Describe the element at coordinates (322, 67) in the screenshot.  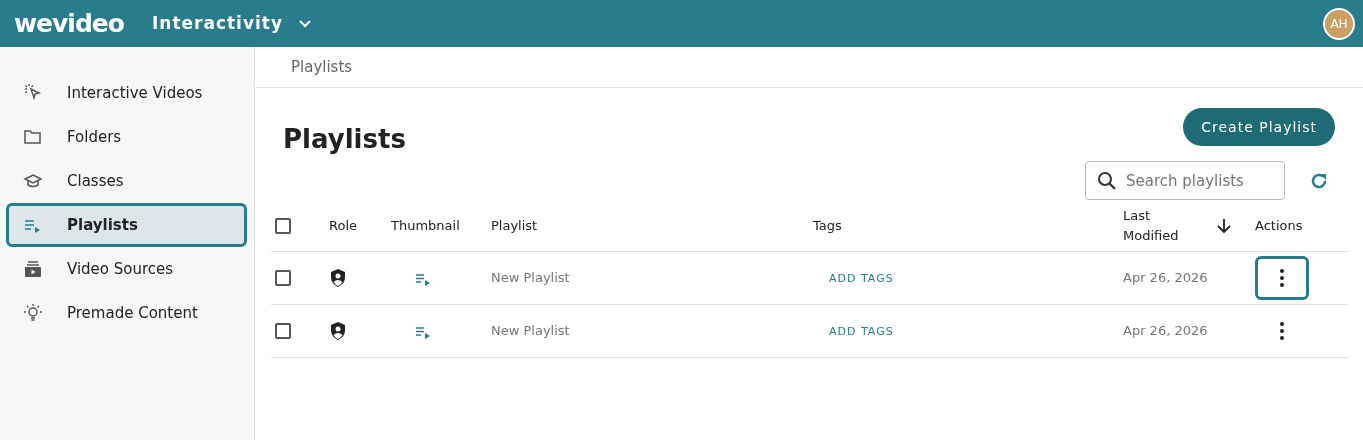
I see `breadcrumb: Playlists` at that location.